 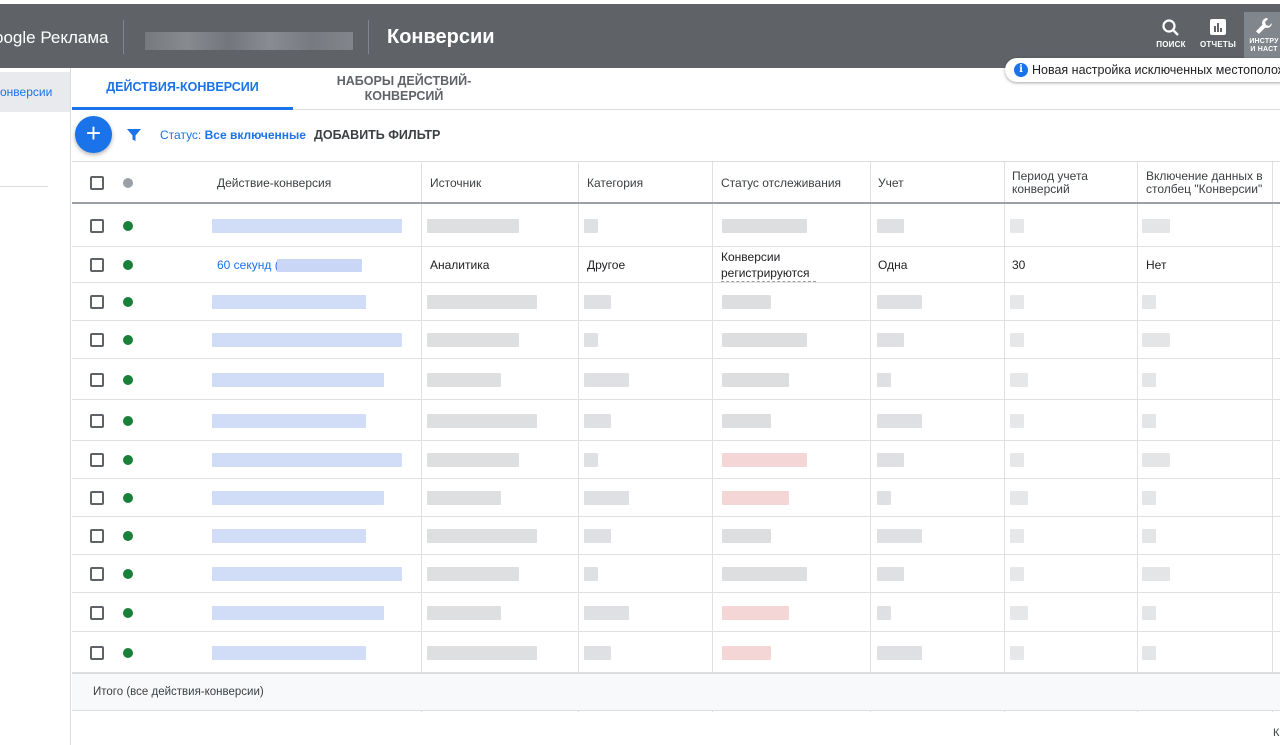 What do you see at coordinates (647, 183) in the screenshot?
I see `column-header-category: Категория` at bounding box center [647, 183].